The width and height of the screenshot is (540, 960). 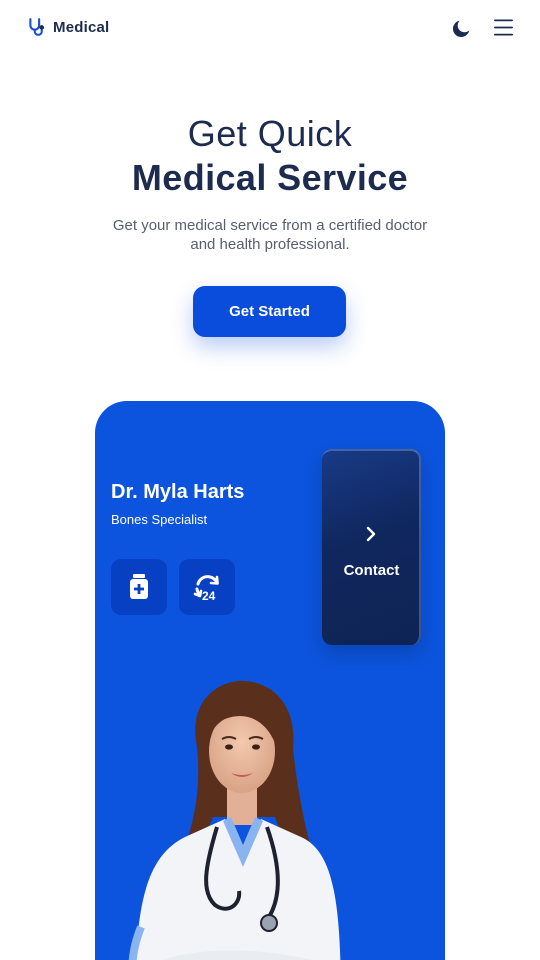 I want to click on hero-title-line2: Medical Service, so click(x=270, y=177).